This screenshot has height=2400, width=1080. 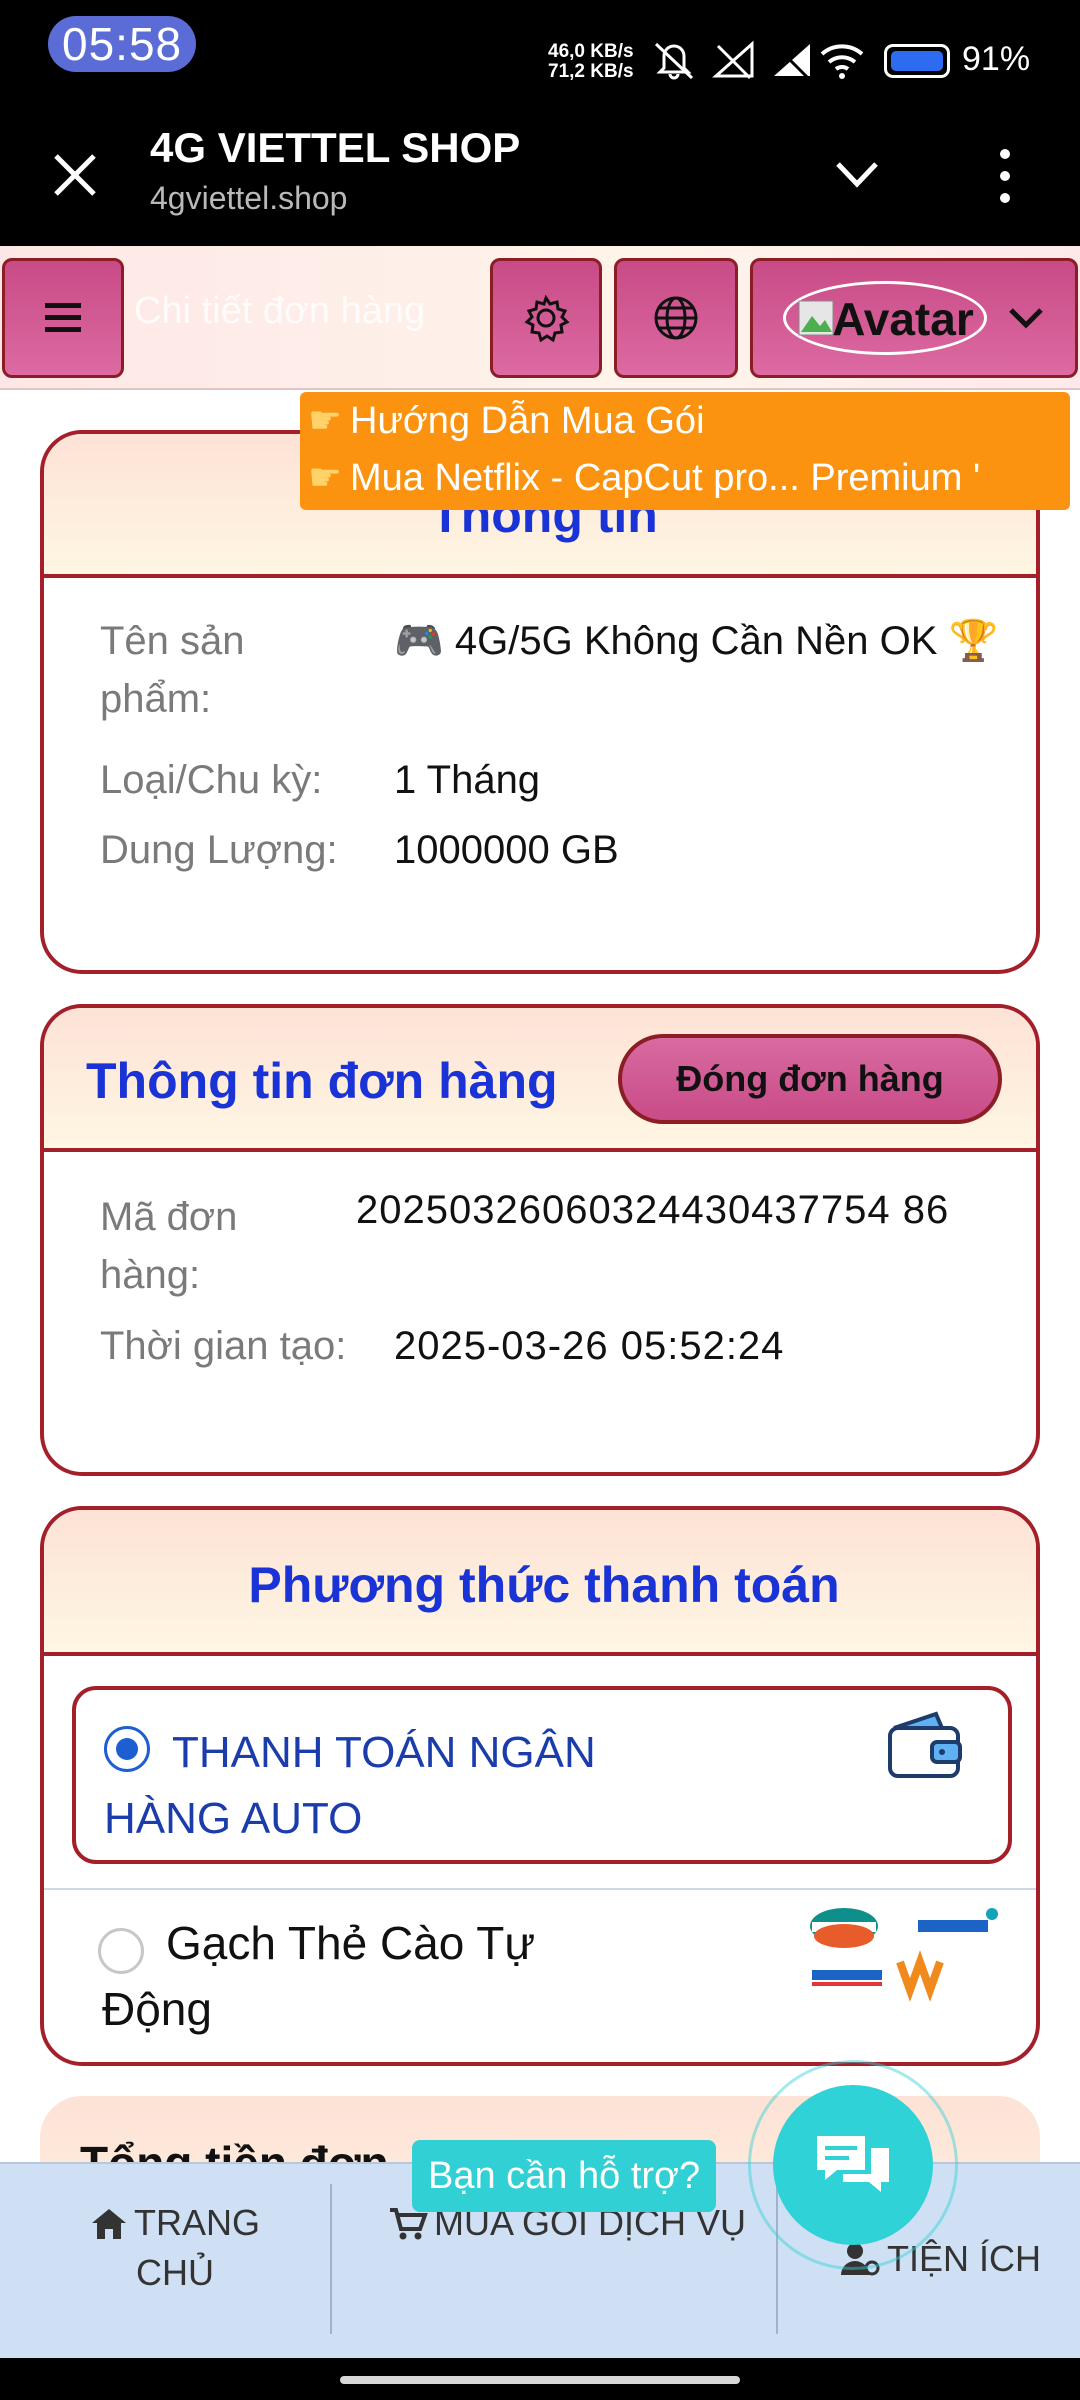 I want to click on avatar-image-icon, so click(x=816, y=318).